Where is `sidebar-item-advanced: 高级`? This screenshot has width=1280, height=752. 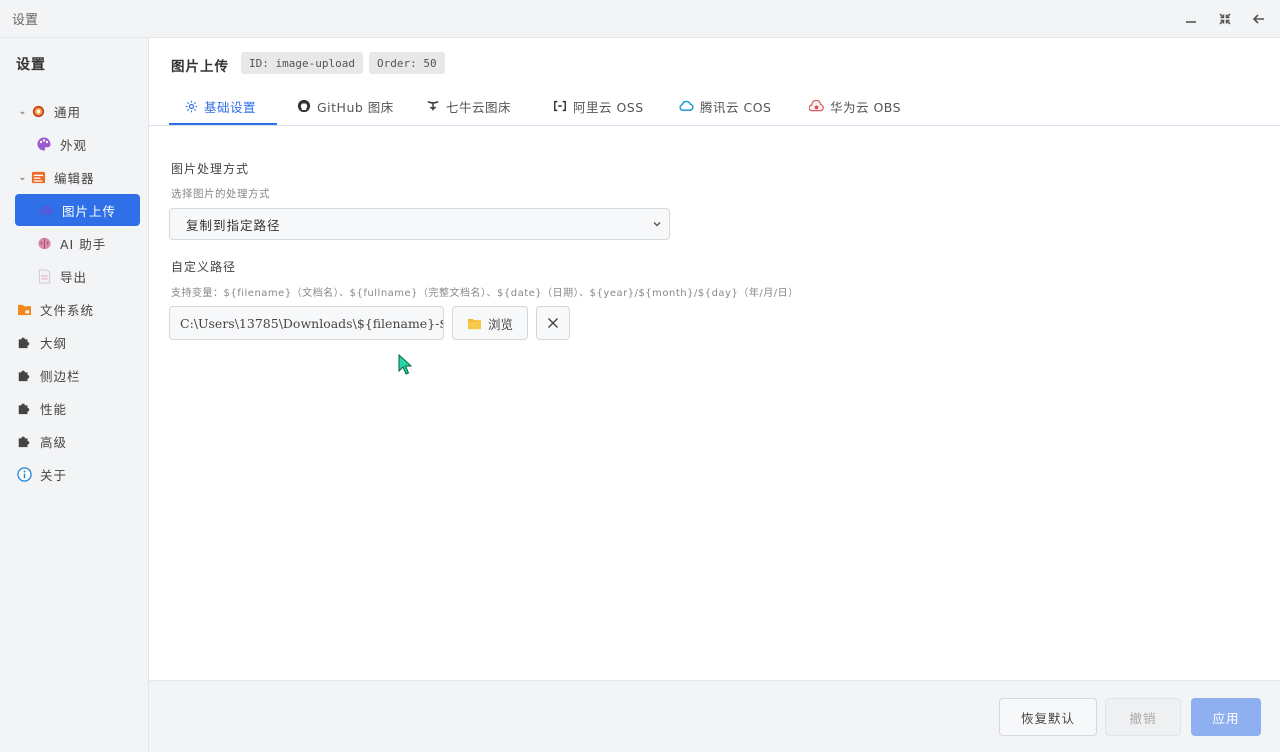
sidebar-item-advanced: 高级 is located at coordinates (78, 441).